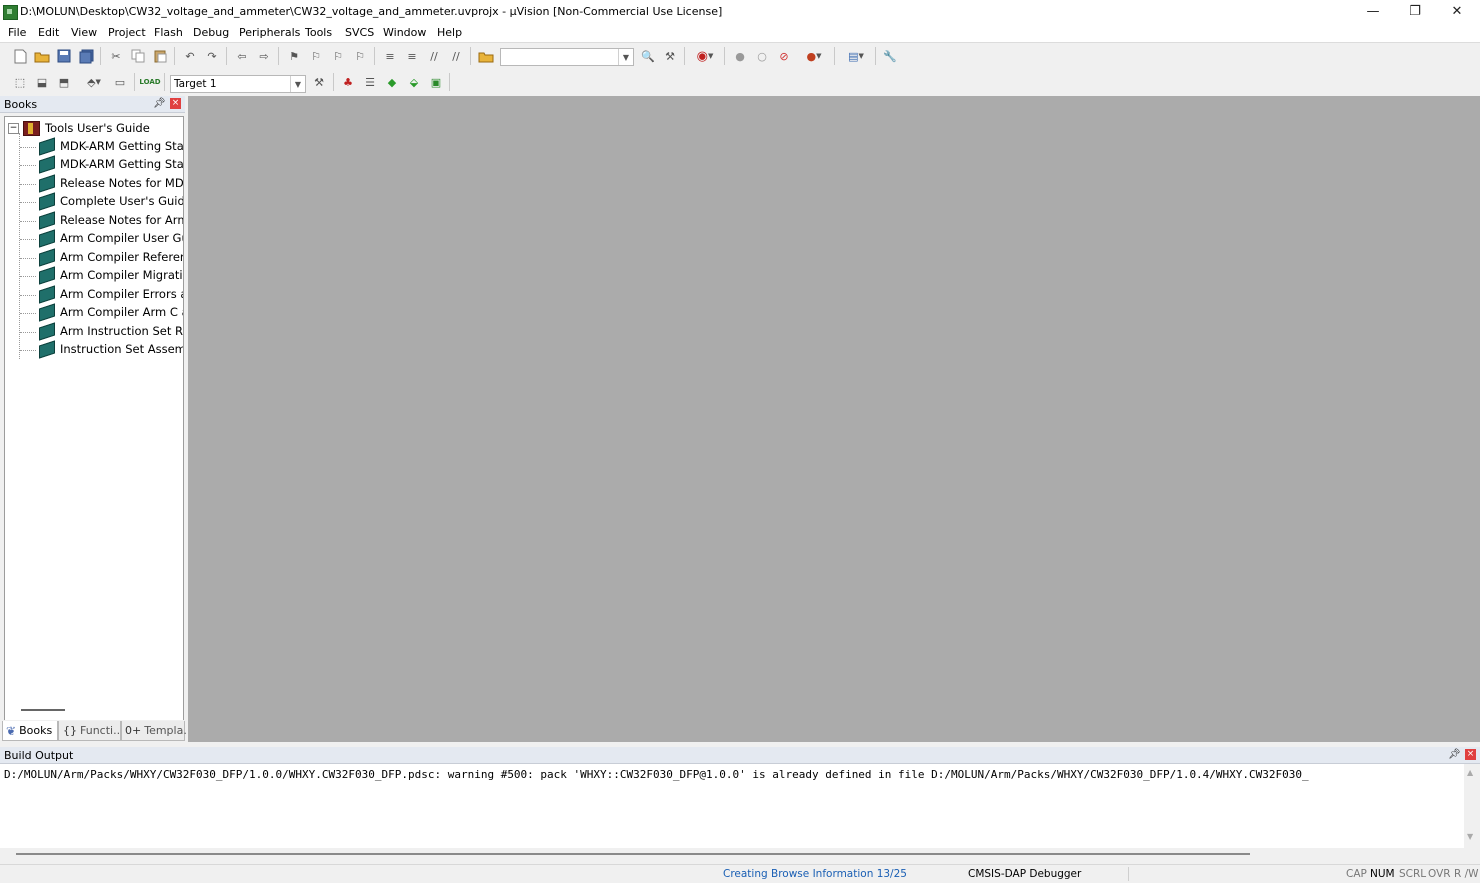 Image resolution: width=1480 pixels, height=883 pixels. Describe the element at coordinates (111, 238) in the screenshot. I see `tree-item: Arm Compiler User Gu` at that location.